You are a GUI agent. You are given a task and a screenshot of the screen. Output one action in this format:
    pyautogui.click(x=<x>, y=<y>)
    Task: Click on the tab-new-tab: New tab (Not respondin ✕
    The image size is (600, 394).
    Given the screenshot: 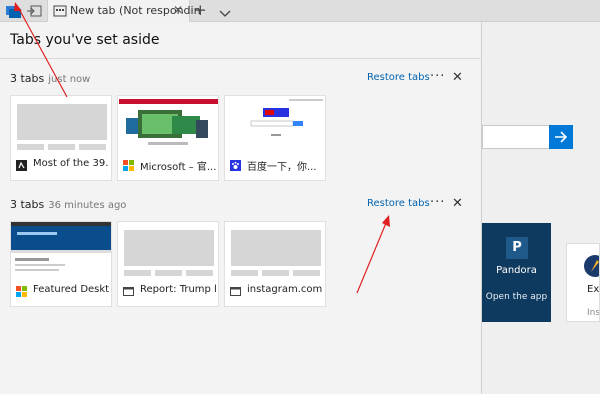 What is the action you would take?
    pyautogui.click(x=124, y=11)
    